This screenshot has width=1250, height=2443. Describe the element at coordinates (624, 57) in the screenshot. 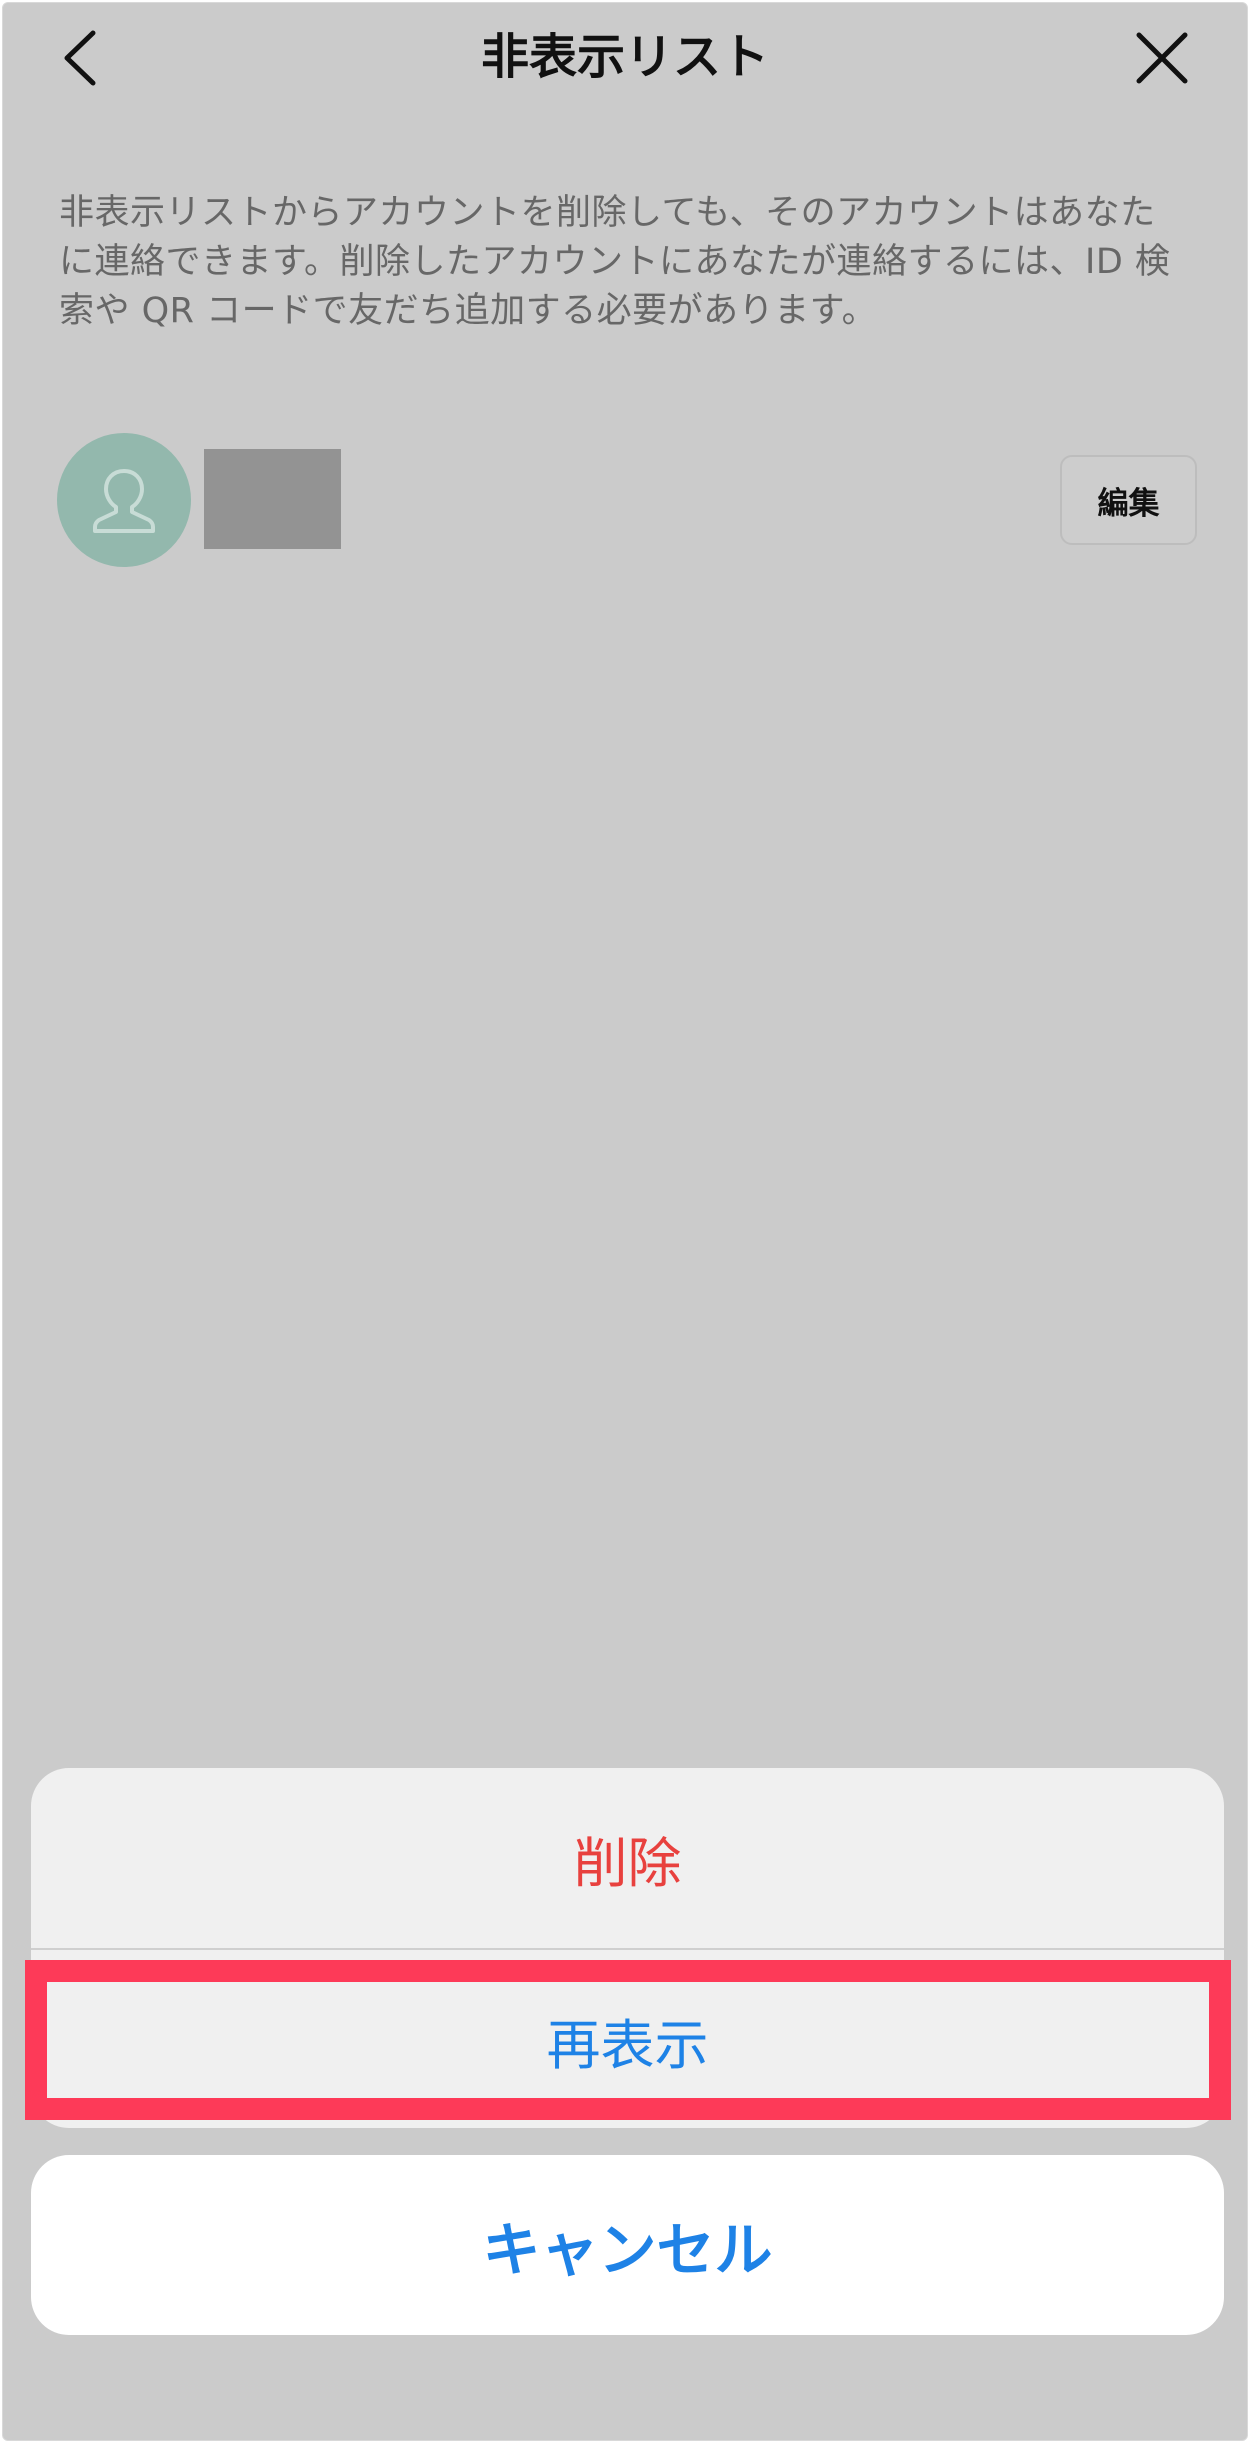

I see `page-title: 非表示リスト` at that location.